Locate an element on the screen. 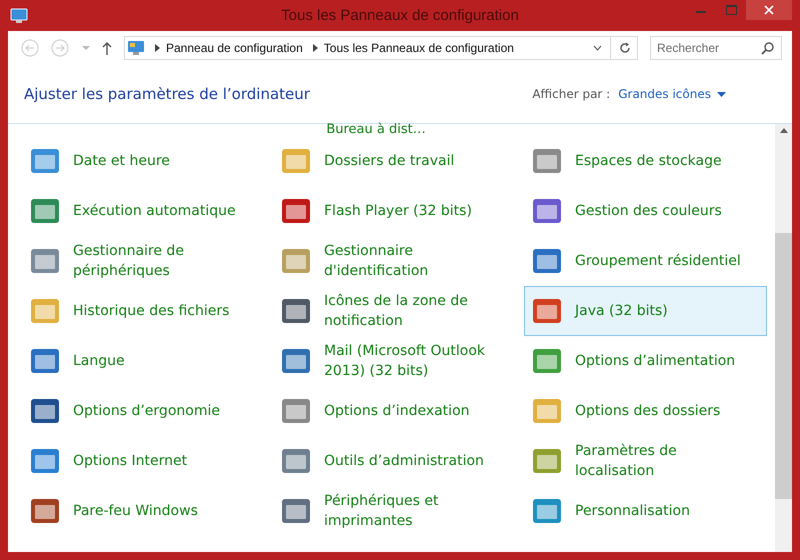 The image size is (800, 560). page-heading: Ajuster les paramètres de l’ordinateur is located at coordinates (167, 94).